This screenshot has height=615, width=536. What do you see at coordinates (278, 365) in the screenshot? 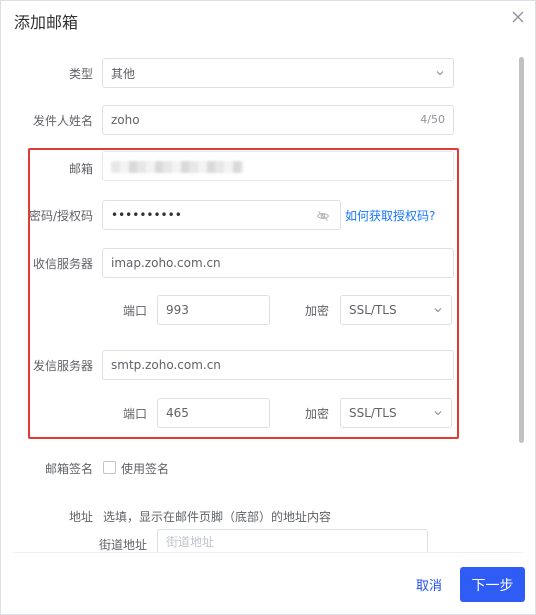
I see `smtp-server-input: smtp.zoho.com.cn` at bounding box center [278, 365].